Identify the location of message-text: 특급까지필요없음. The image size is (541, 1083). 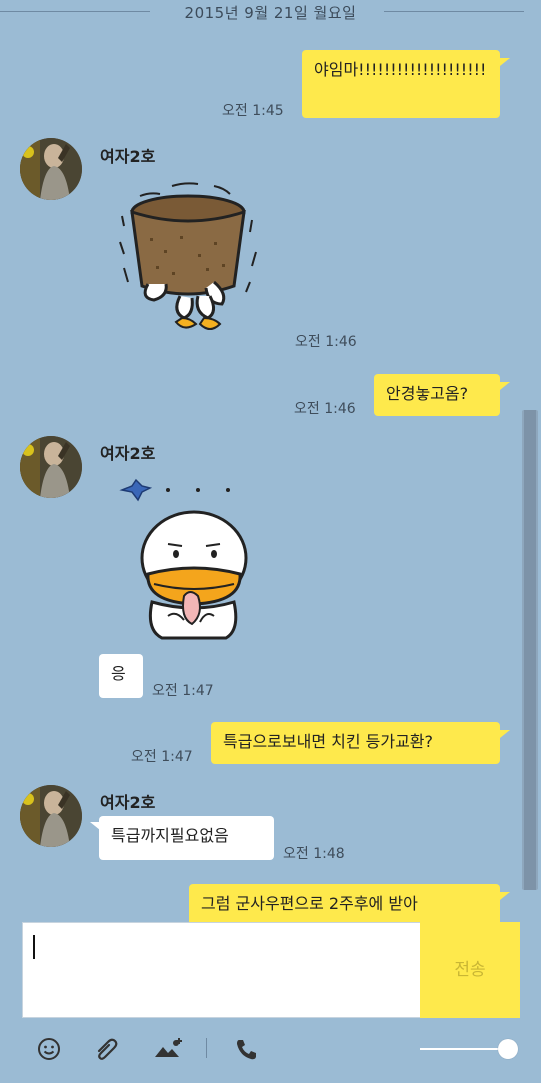
(170, 835).